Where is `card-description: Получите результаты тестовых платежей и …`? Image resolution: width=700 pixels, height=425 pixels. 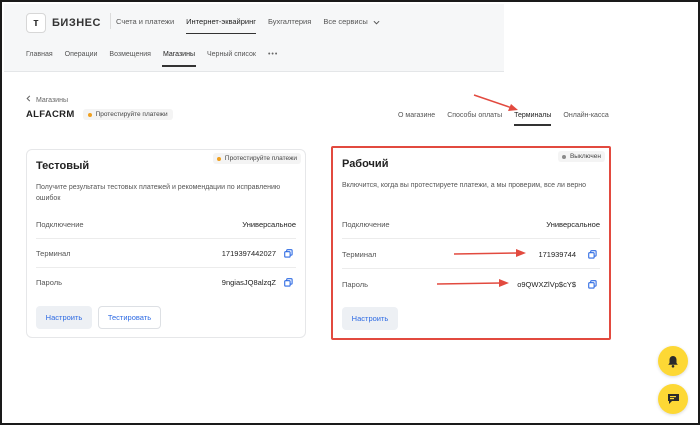 card-description: Получите результаты тестовых платежей и … is located at coordinates (158, 193).